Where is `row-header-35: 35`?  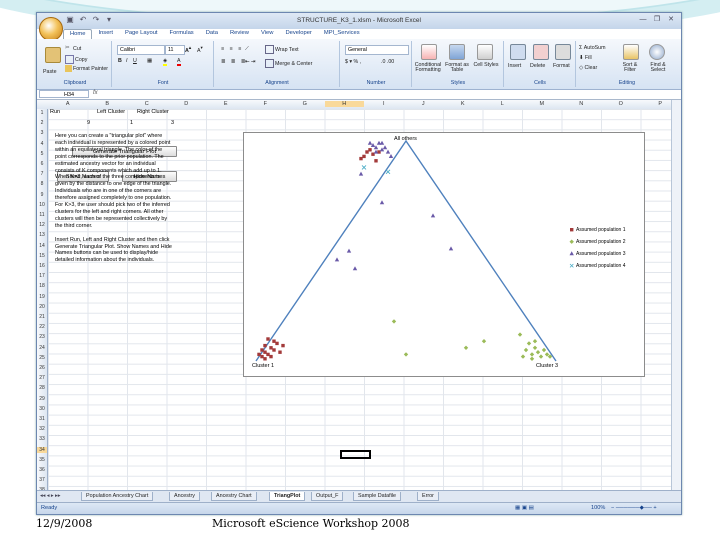 row-header-35: 35 is located at coordinates (42, 460).